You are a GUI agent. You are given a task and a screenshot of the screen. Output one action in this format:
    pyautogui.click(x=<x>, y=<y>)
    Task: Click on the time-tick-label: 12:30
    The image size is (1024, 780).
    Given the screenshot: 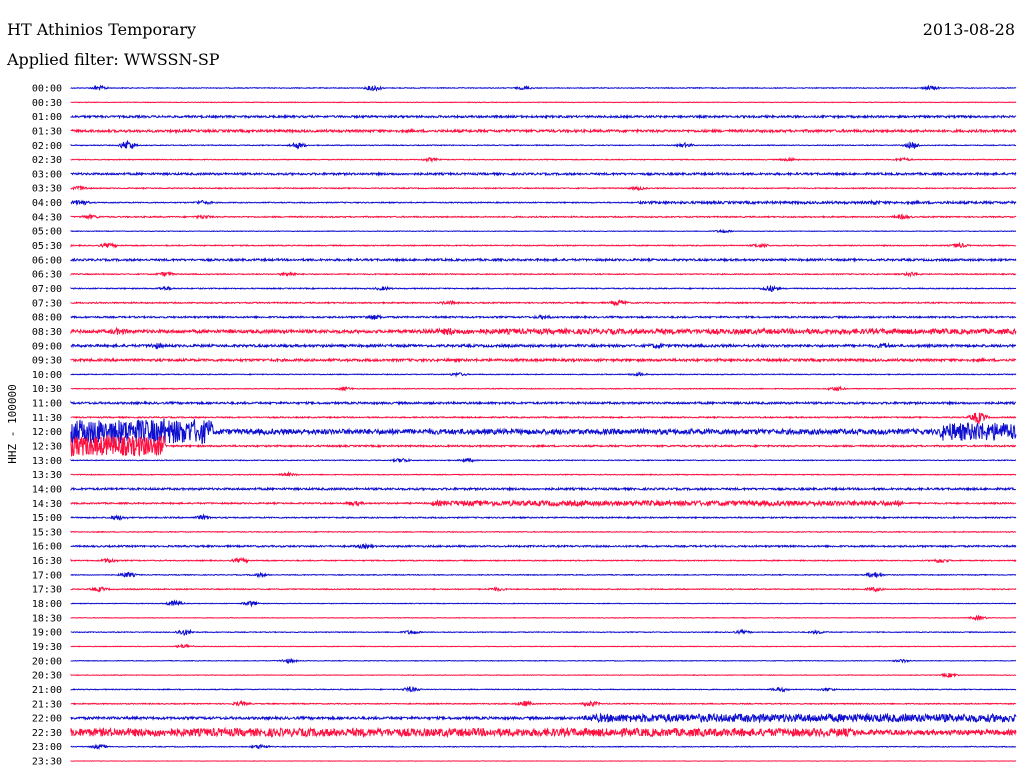 What is the action you would take?
    pyautogui.click(x=47, y=447)
    